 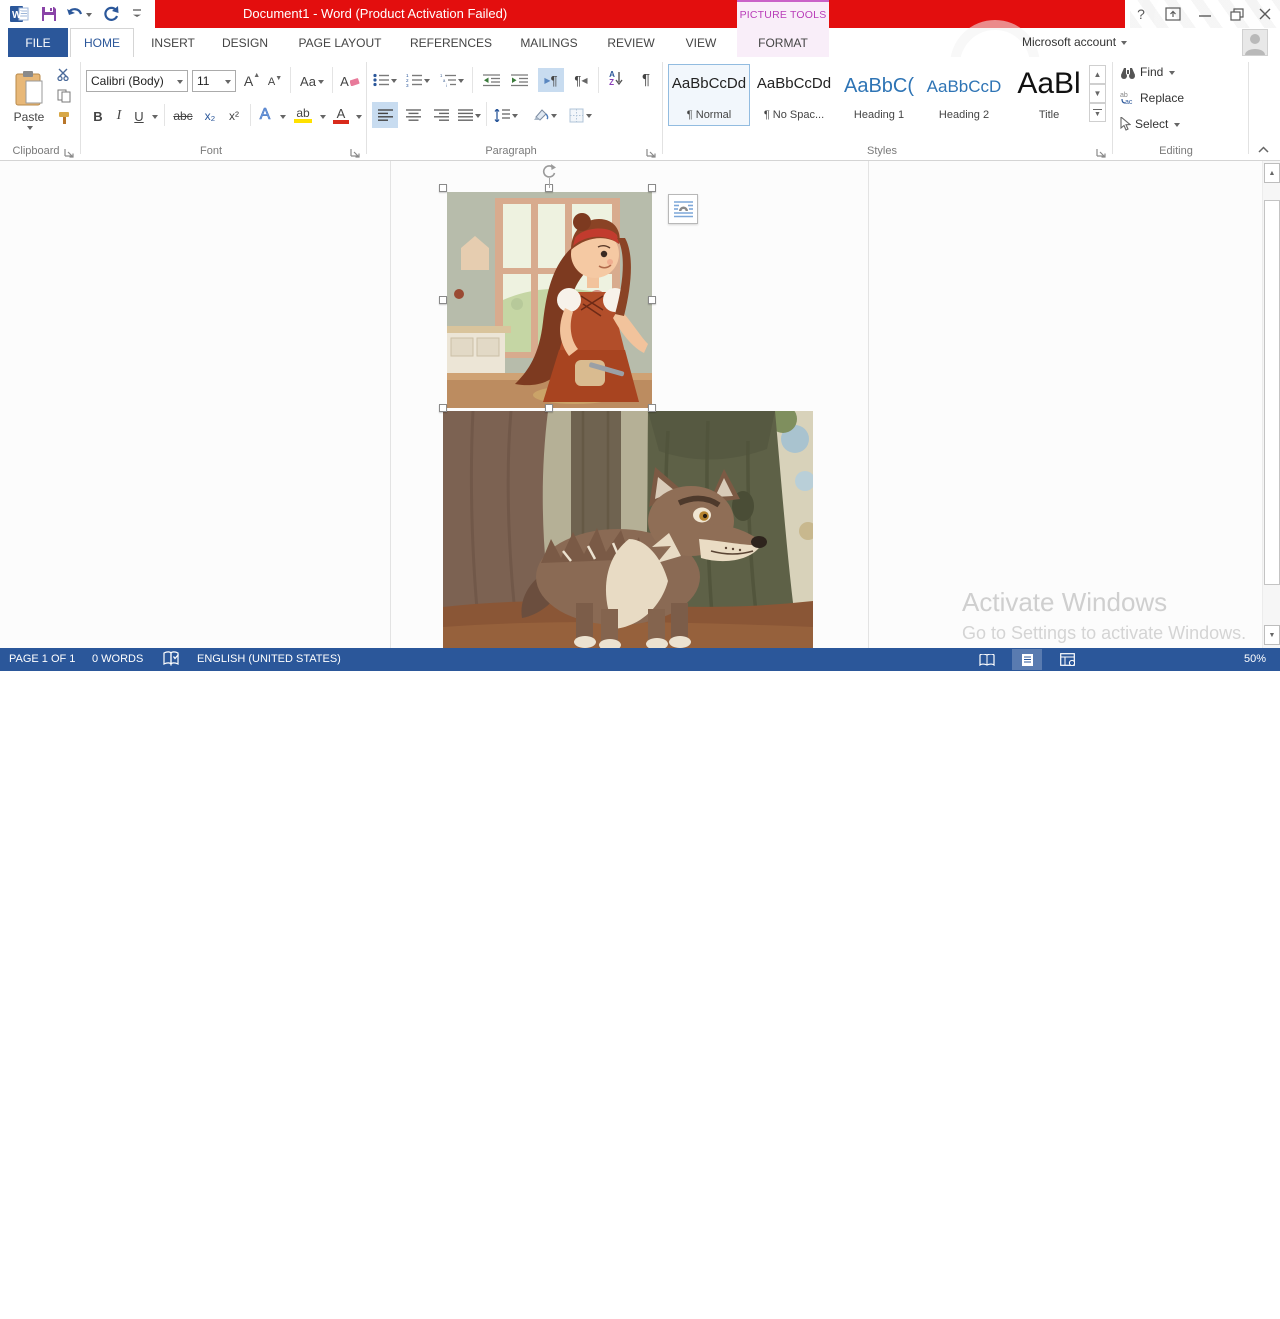 I want to click on styles-more-button: ▼, so click(x=1097, y=112).